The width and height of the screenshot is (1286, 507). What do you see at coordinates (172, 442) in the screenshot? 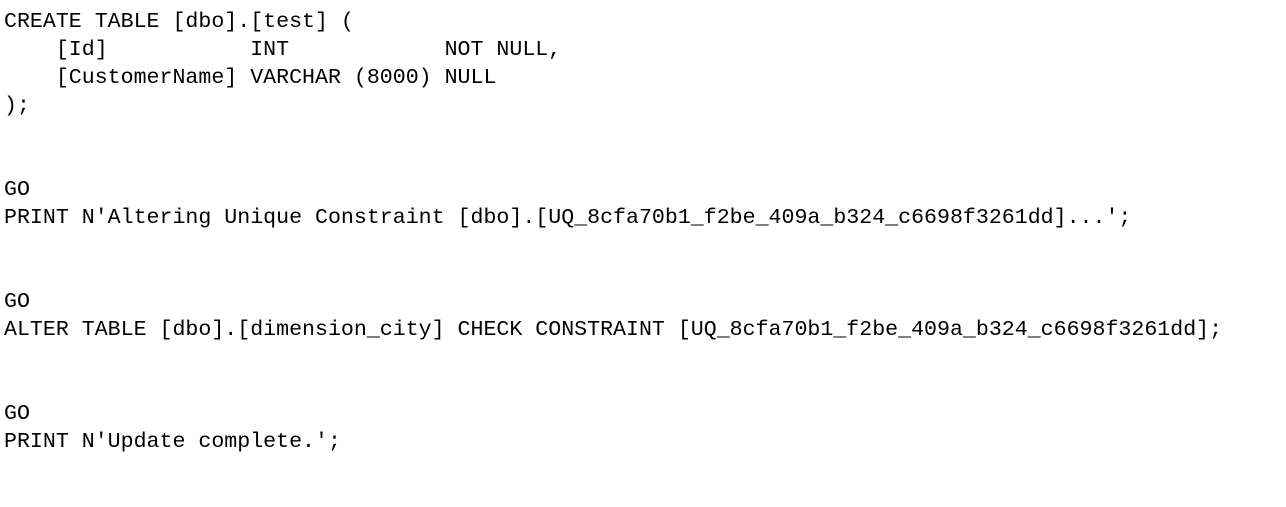
I see `code-line: PRINT N'Update complete.';` at bounding box center [172, 442].